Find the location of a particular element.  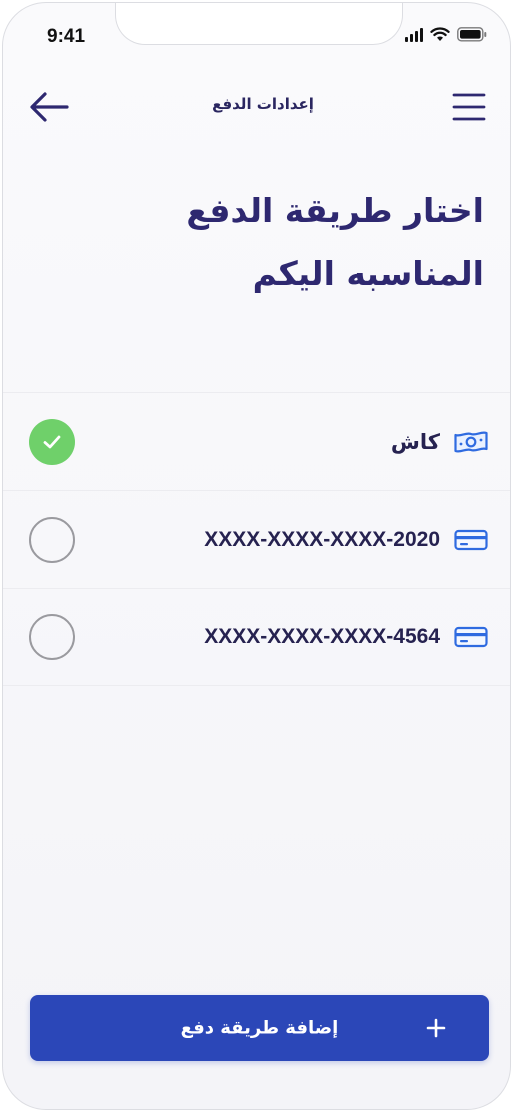

add-payment-method-button: إضافة طريقة دفع is located at coordinates (259, 1028).